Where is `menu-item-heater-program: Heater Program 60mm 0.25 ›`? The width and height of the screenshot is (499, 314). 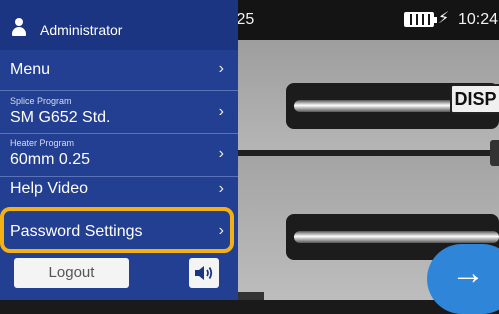
menu-item-heater-program: Heater Program 60mm 0.25 › is located at coordinates (119, 155).